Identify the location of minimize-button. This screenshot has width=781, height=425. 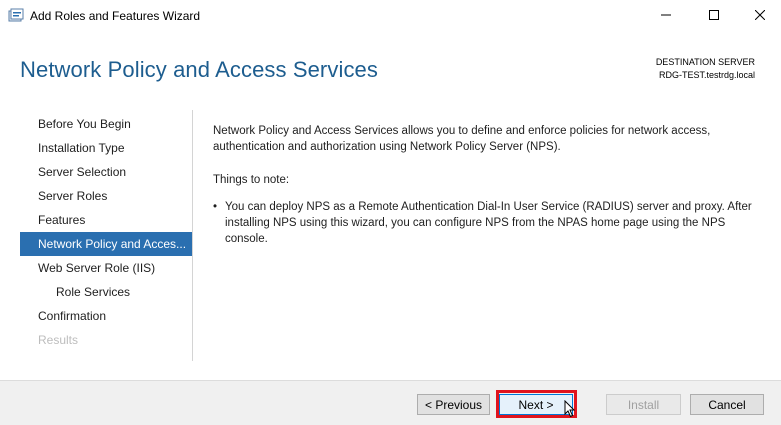
(666, 15).